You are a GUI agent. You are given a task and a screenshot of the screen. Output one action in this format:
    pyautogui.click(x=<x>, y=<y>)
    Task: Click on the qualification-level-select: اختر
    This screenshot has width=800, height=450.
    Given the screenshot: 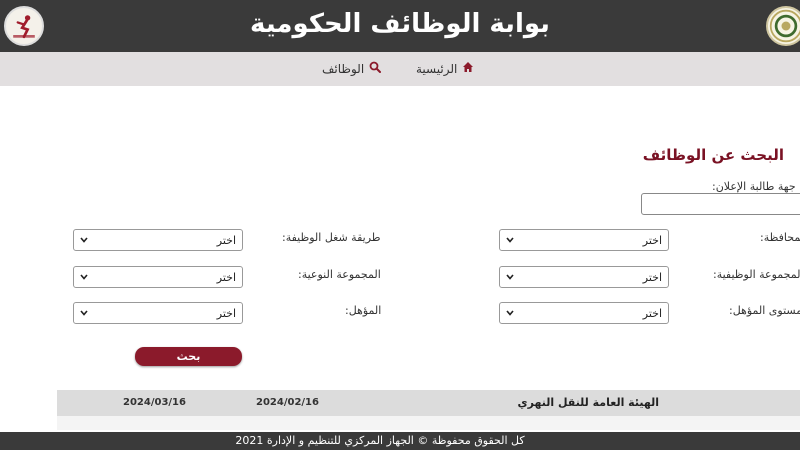 What is the action you would take?
    pyautogui.click(x=584, y=313)
    